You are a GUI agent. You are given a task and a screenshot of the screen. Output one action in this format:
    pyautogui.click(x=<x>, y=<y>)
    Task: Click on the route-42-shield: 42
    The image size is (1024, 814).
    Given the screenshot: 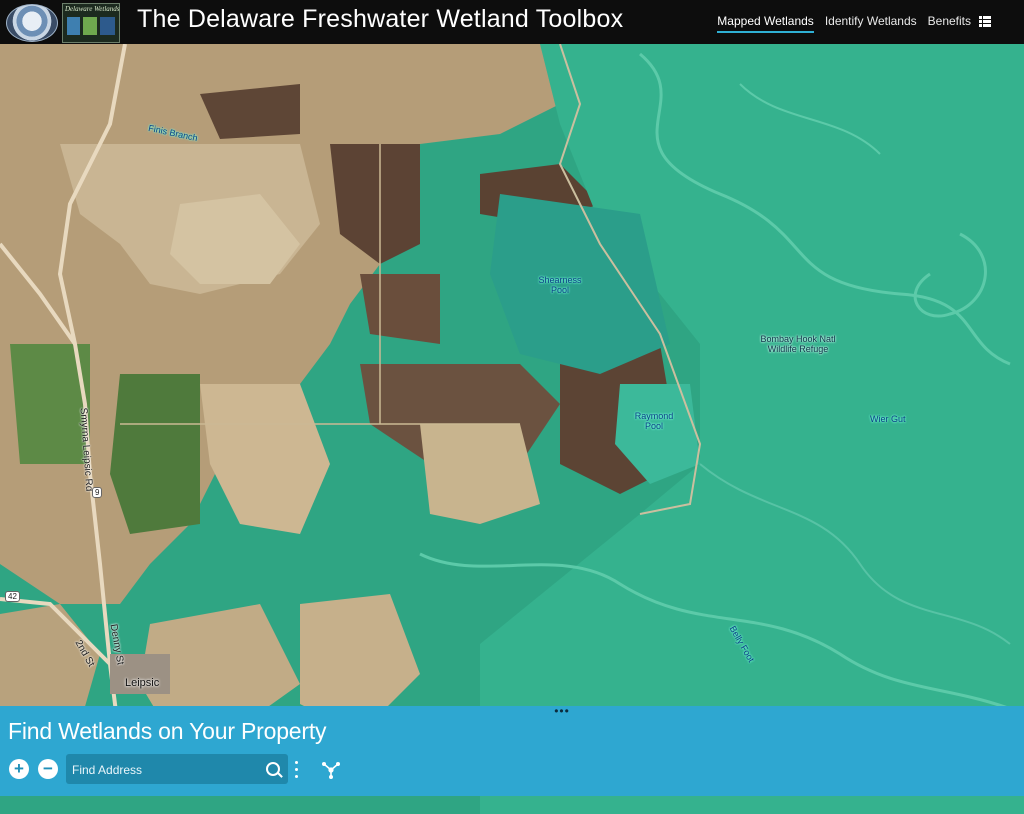 What is the action you would take?
    pyautogui.click(x=12, y=596)
    